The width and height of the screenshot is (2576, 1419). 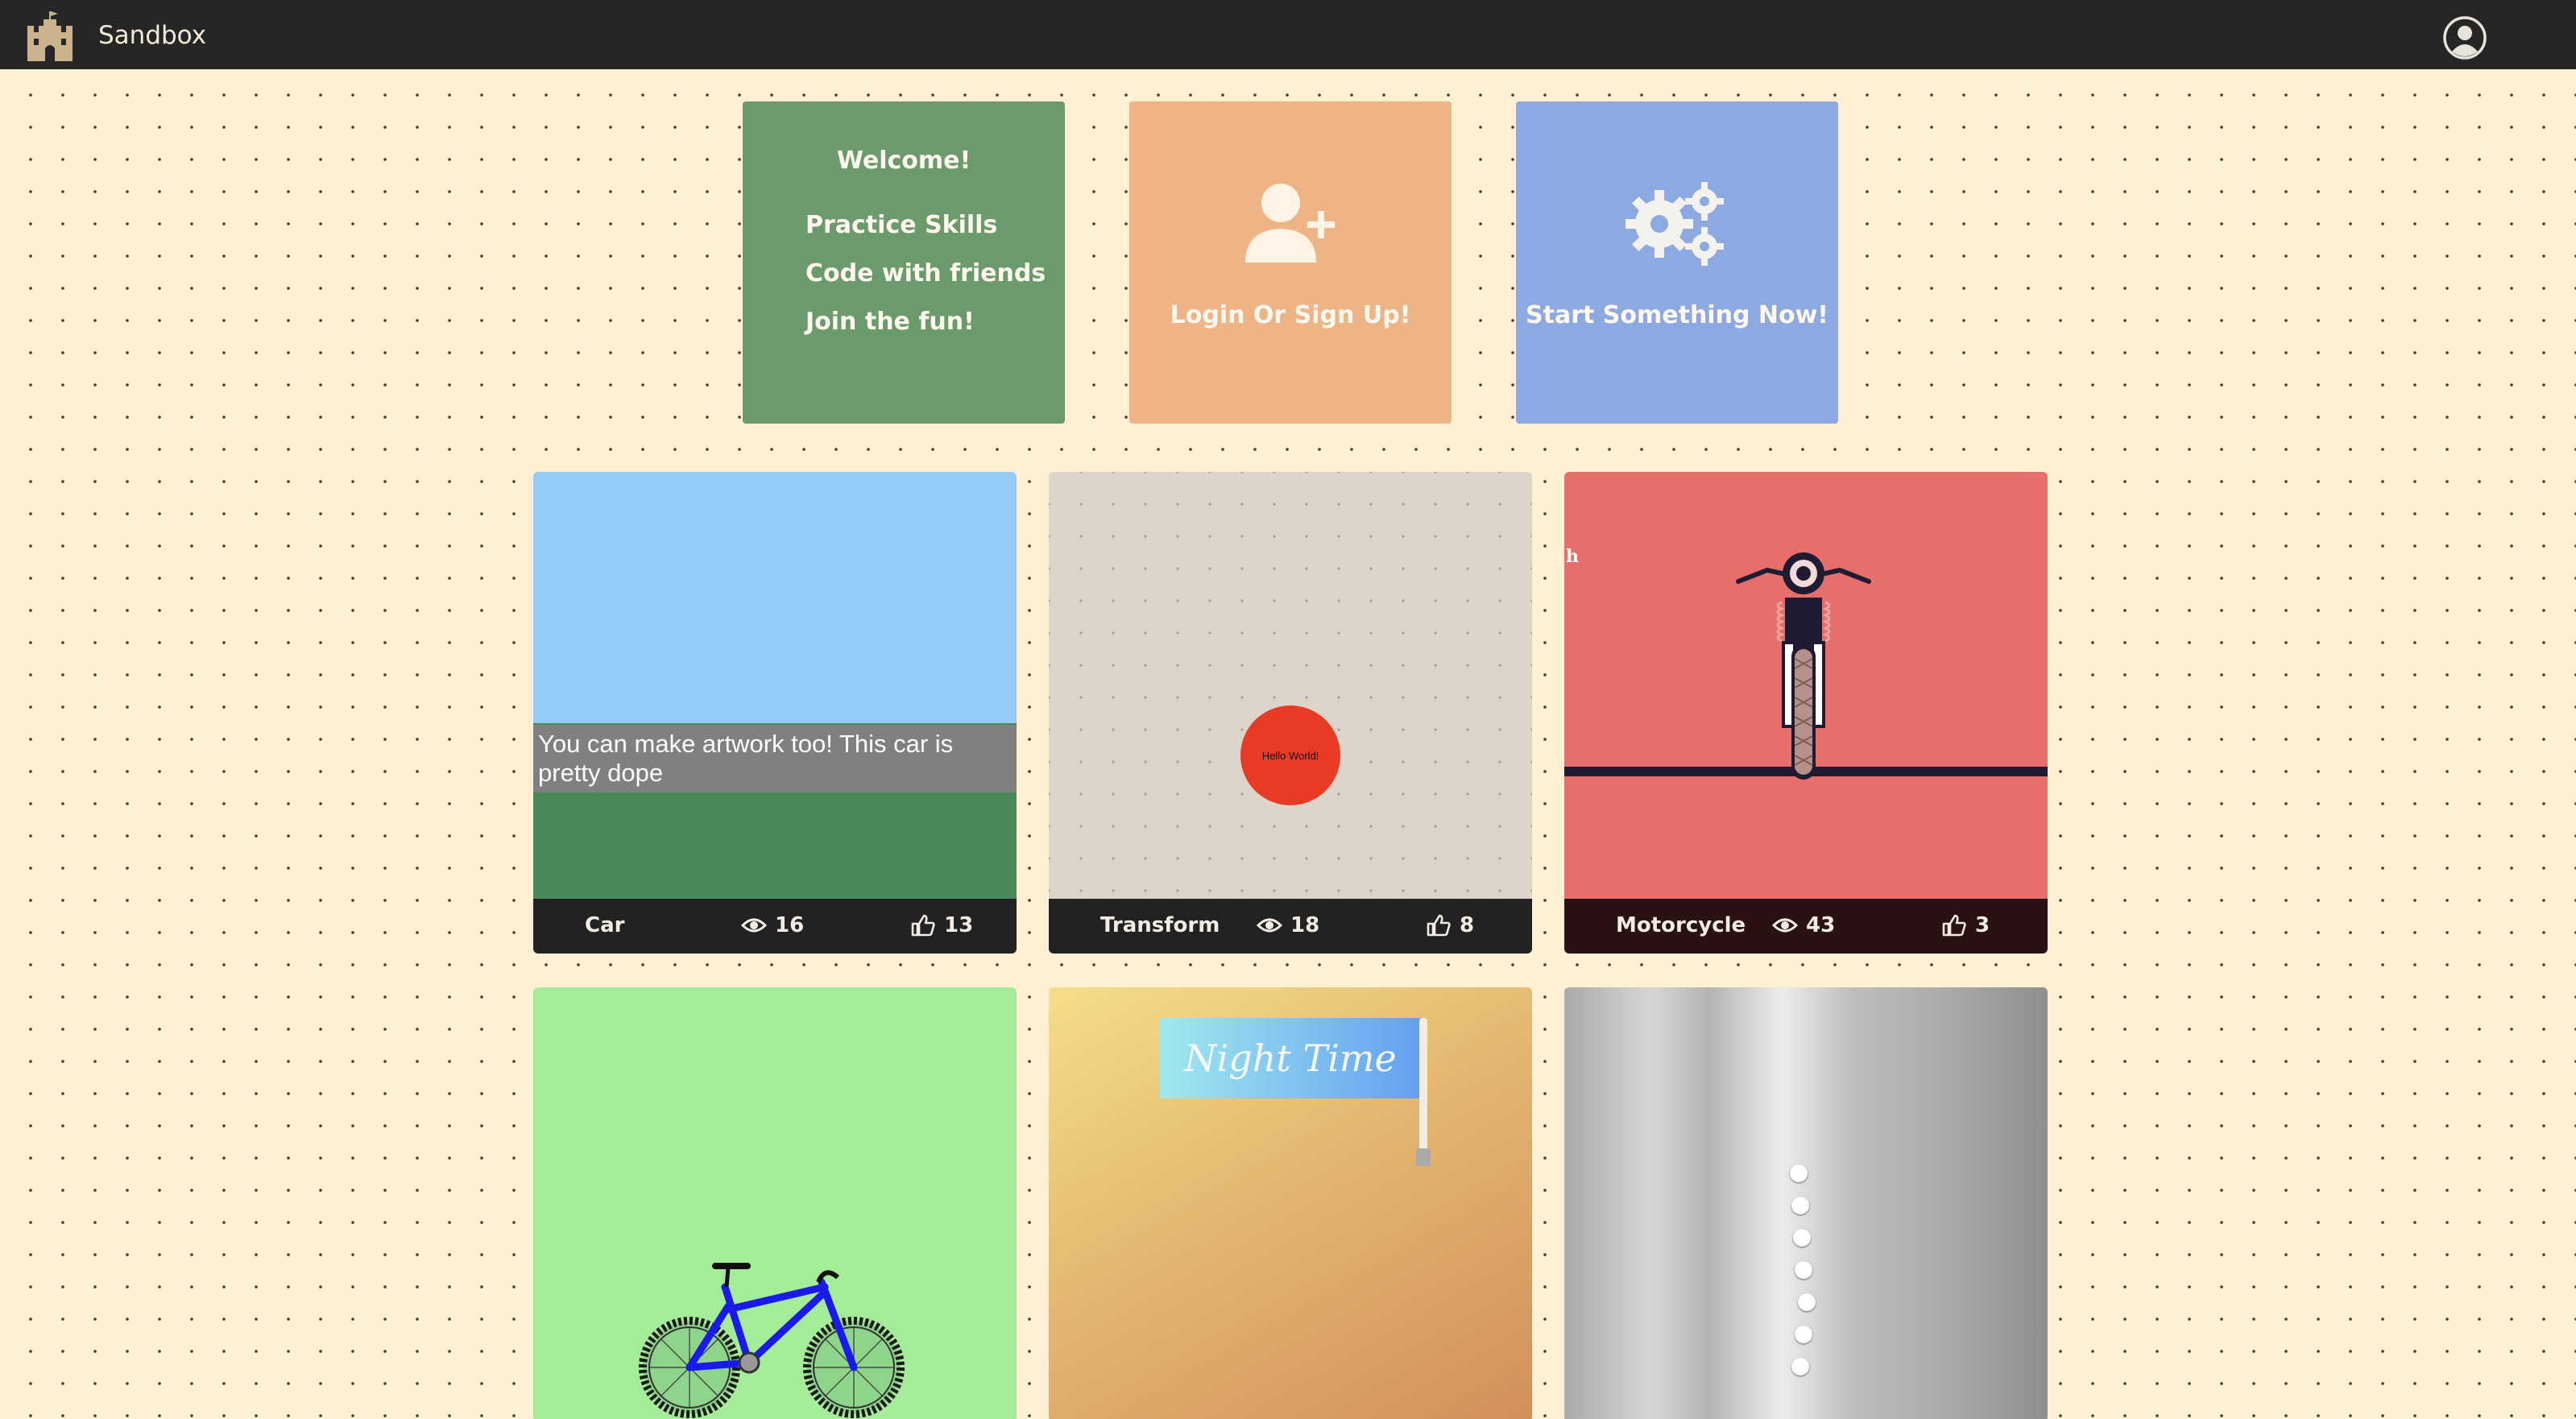 What do you see at coordinates (1803, 666) in the screenshot?
I see `motorcycle-illustration` at bounding box center [1803, 666].